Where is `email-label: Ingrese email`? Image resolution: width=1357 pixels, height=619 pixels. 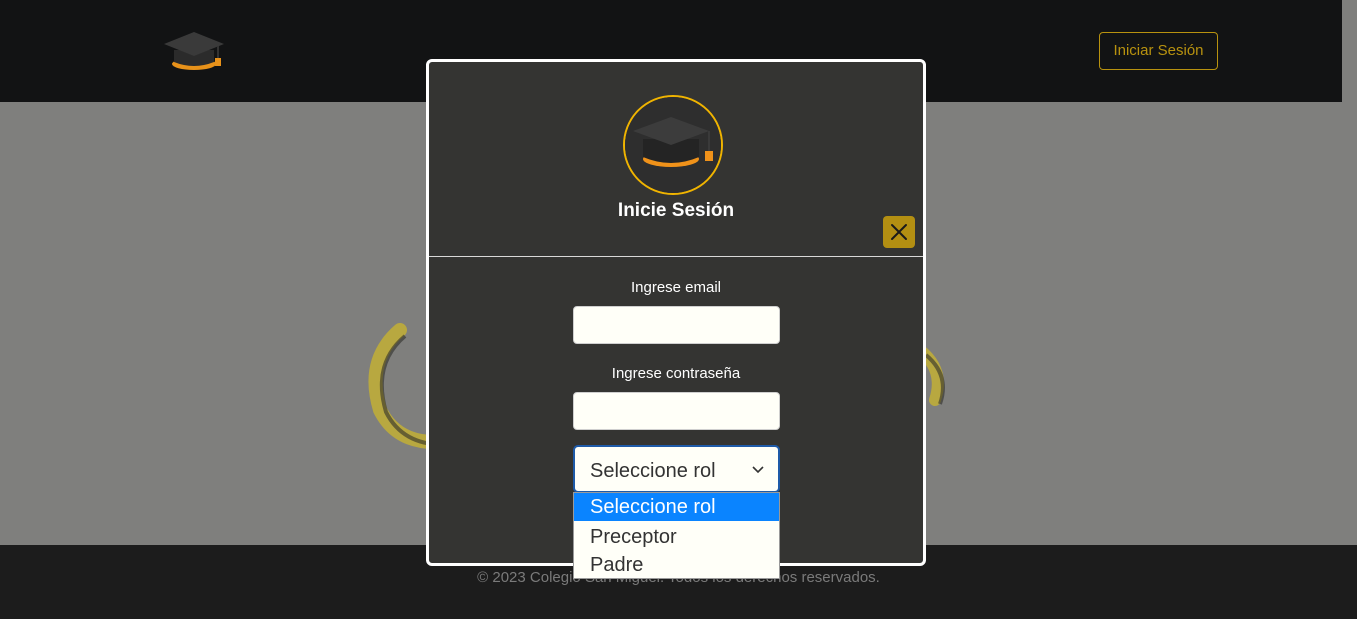 email-label: Ingrese email is located at coordinates (676, 287).